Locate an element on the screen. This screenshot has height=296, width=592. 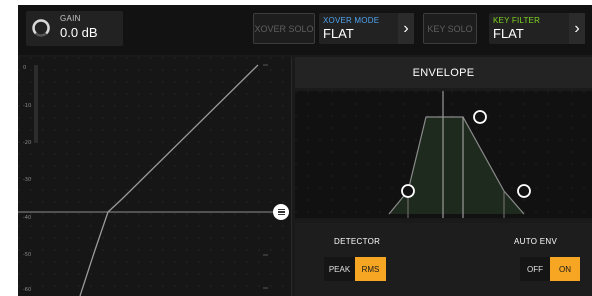
xover-mode-label: XOVER MODE is located at coordinates (351, 20).